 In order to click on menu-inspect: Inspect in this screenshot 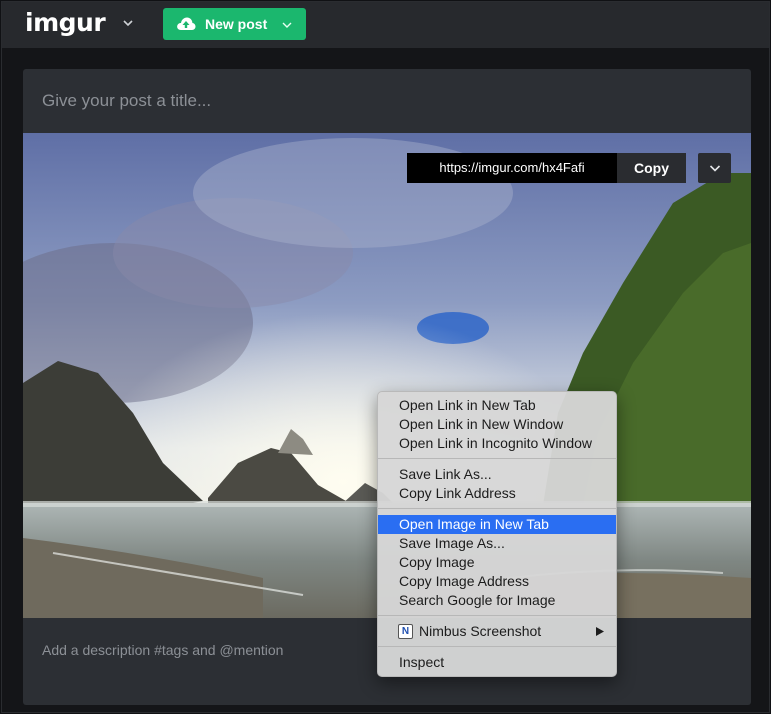, I will do `click(497, 662)`.